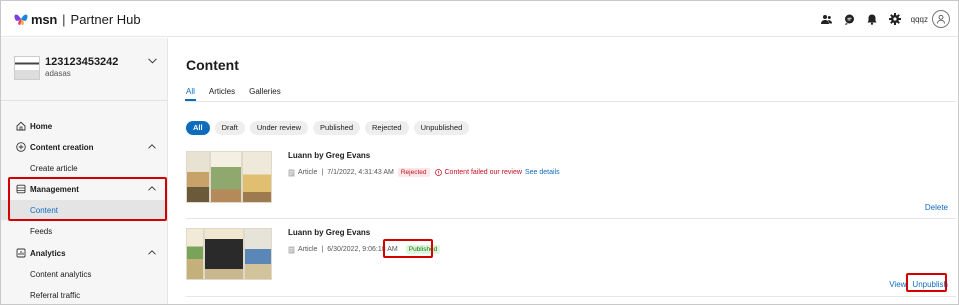 The height and width of the screenshot is (305, 959). What do you see at coordinates (84, 253) in the screenshot?
I see `sidebar-item-analytics: Analytics` at bounding box center [84, 253].